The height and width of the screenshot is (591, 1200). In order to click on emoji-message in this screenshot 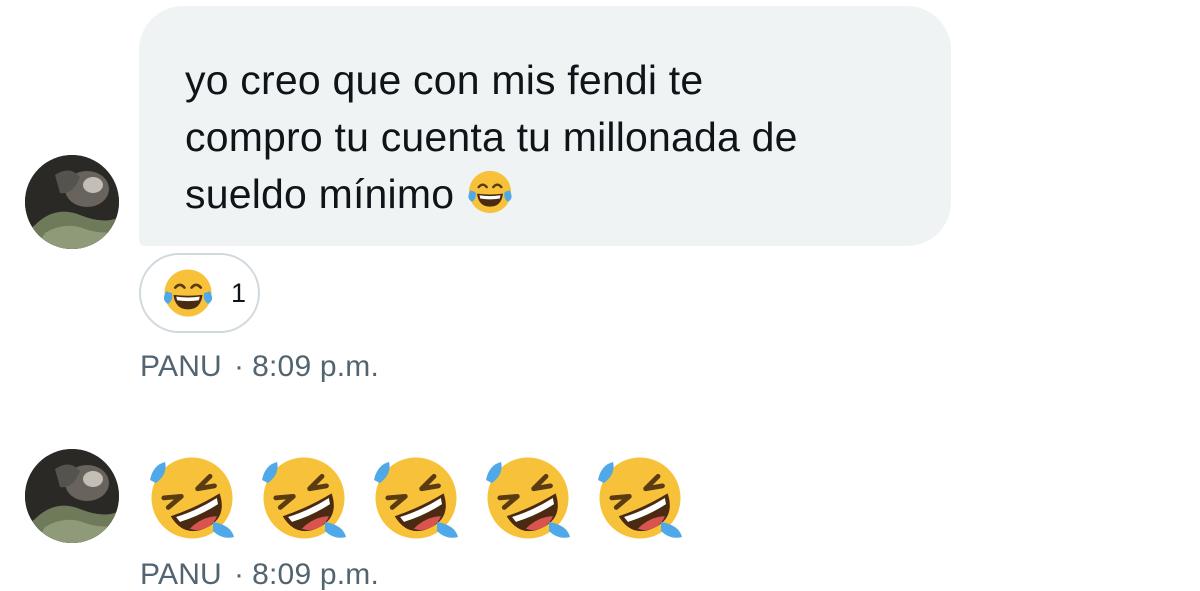, I will do `click(416, 498)`.